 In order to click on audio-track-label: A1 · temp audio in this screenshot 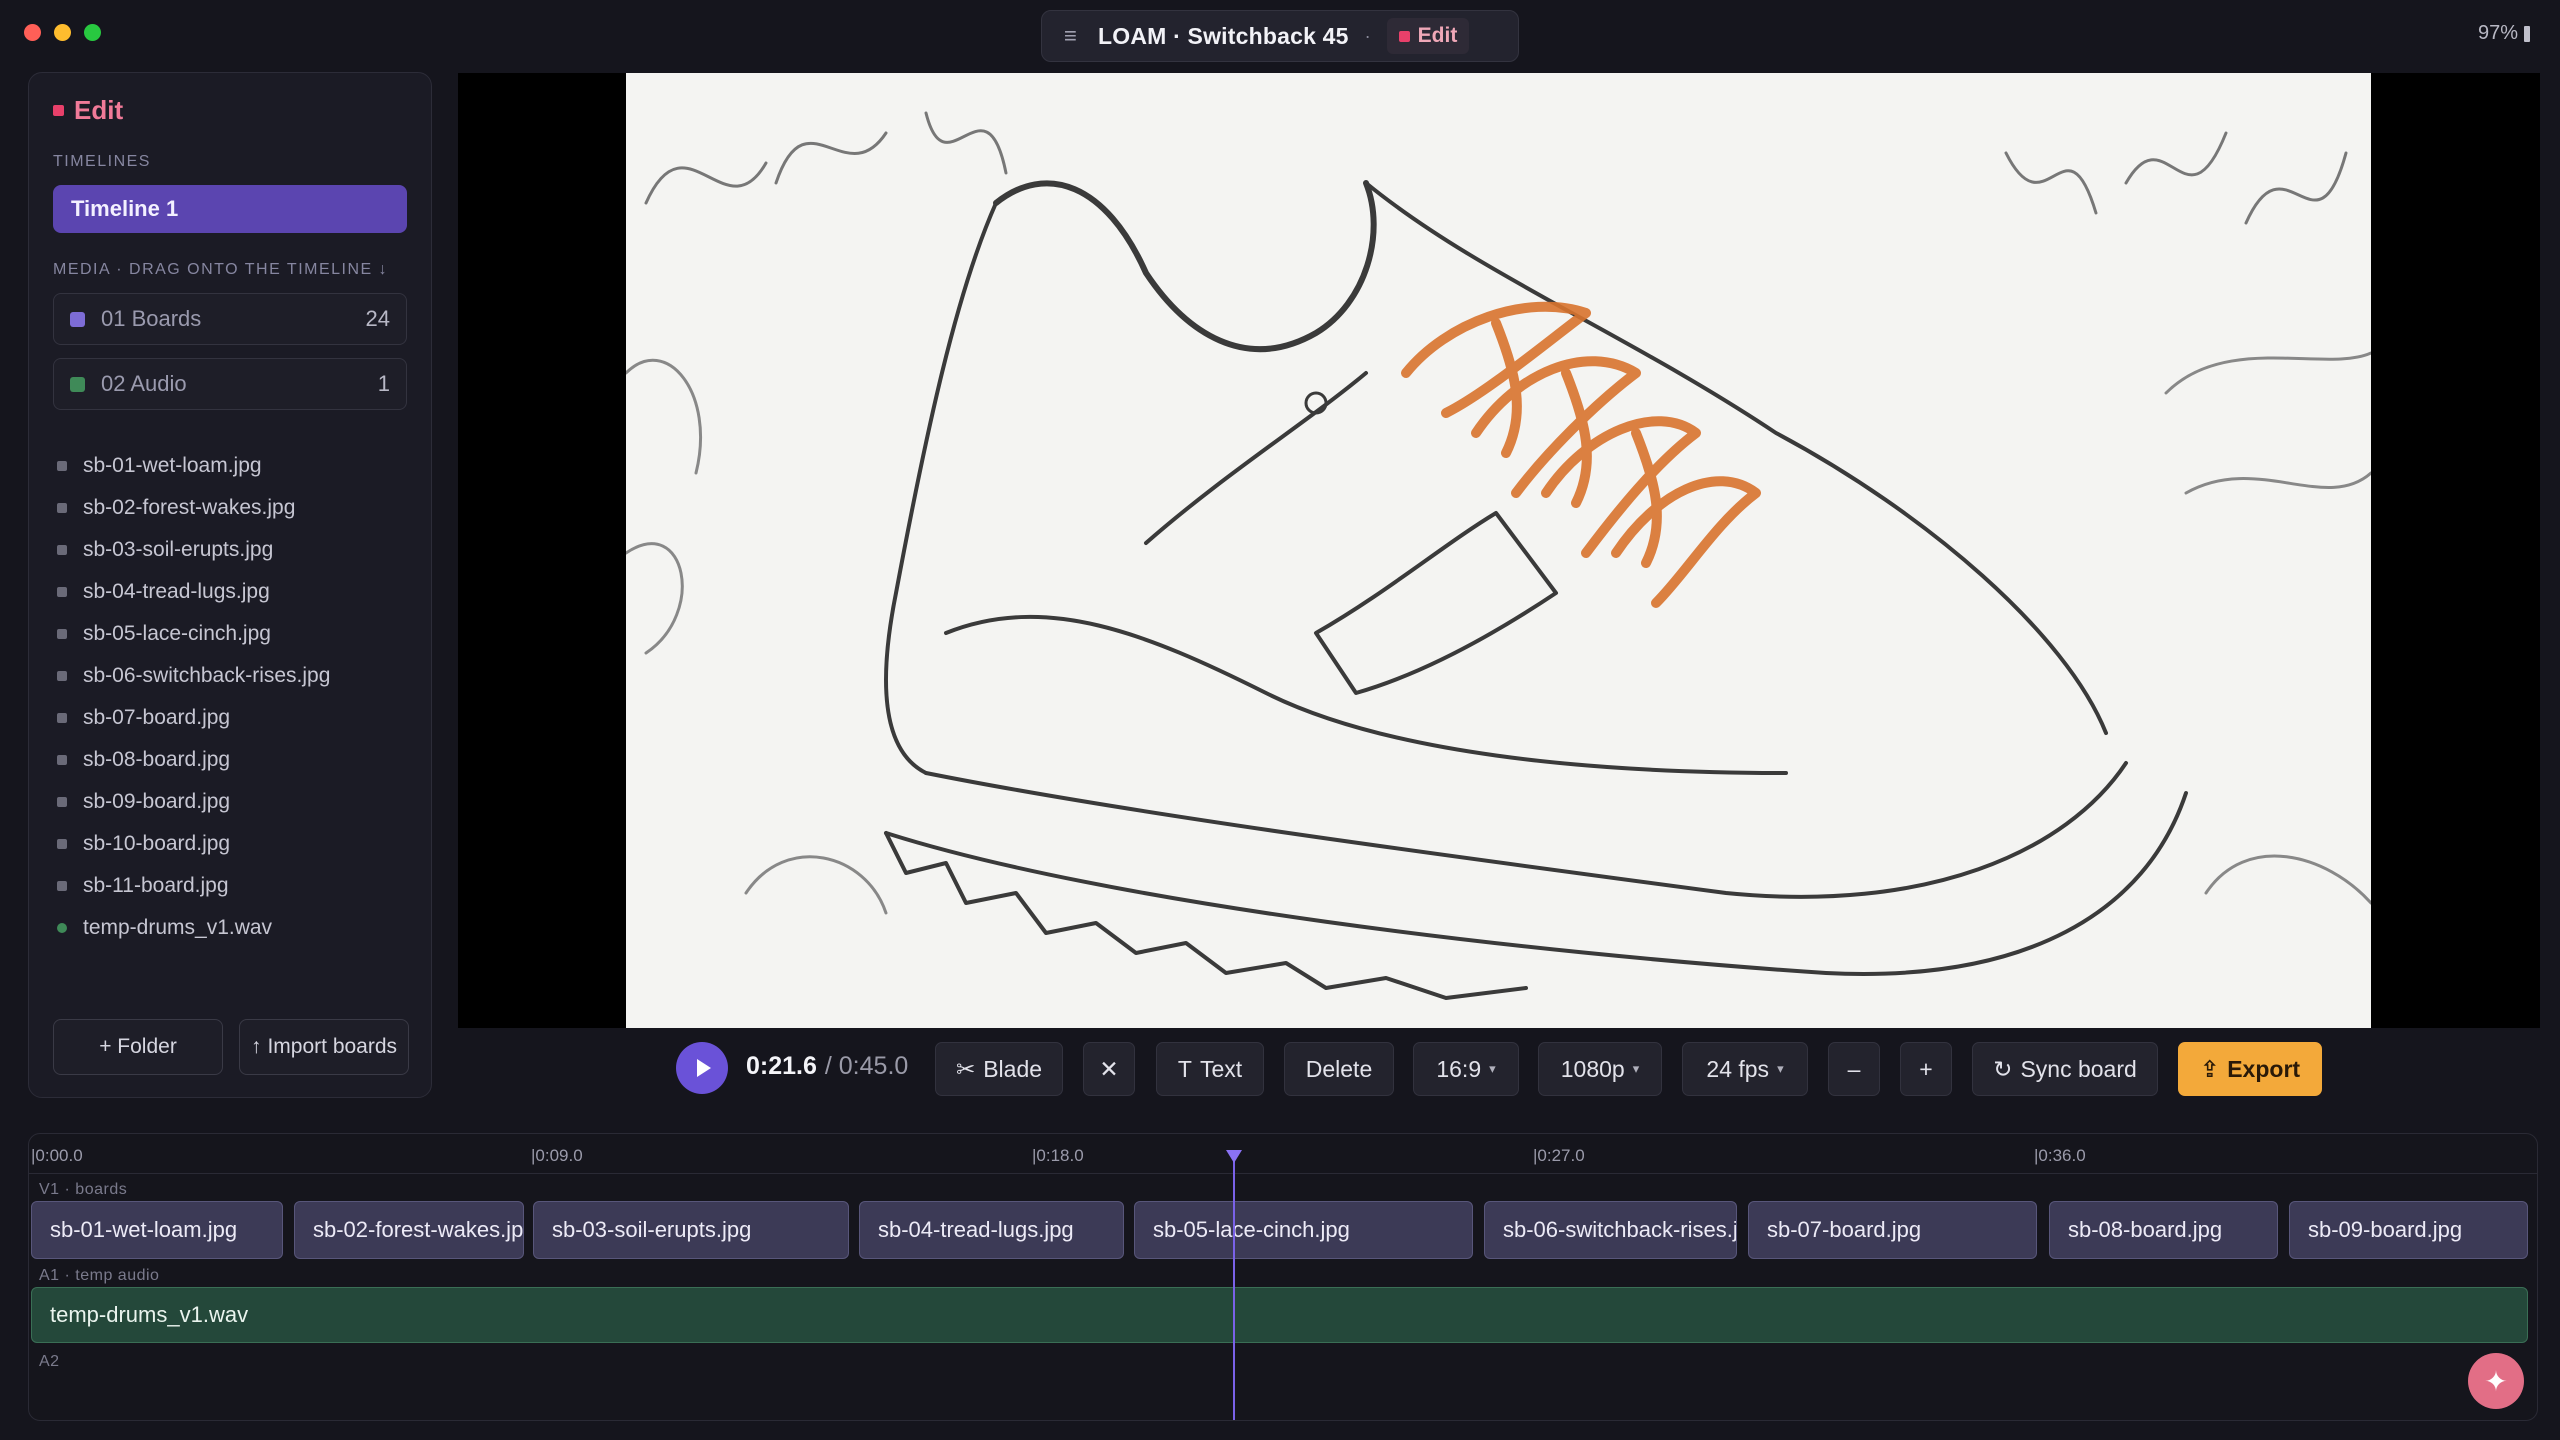, I will do `click(99, 1275)`.